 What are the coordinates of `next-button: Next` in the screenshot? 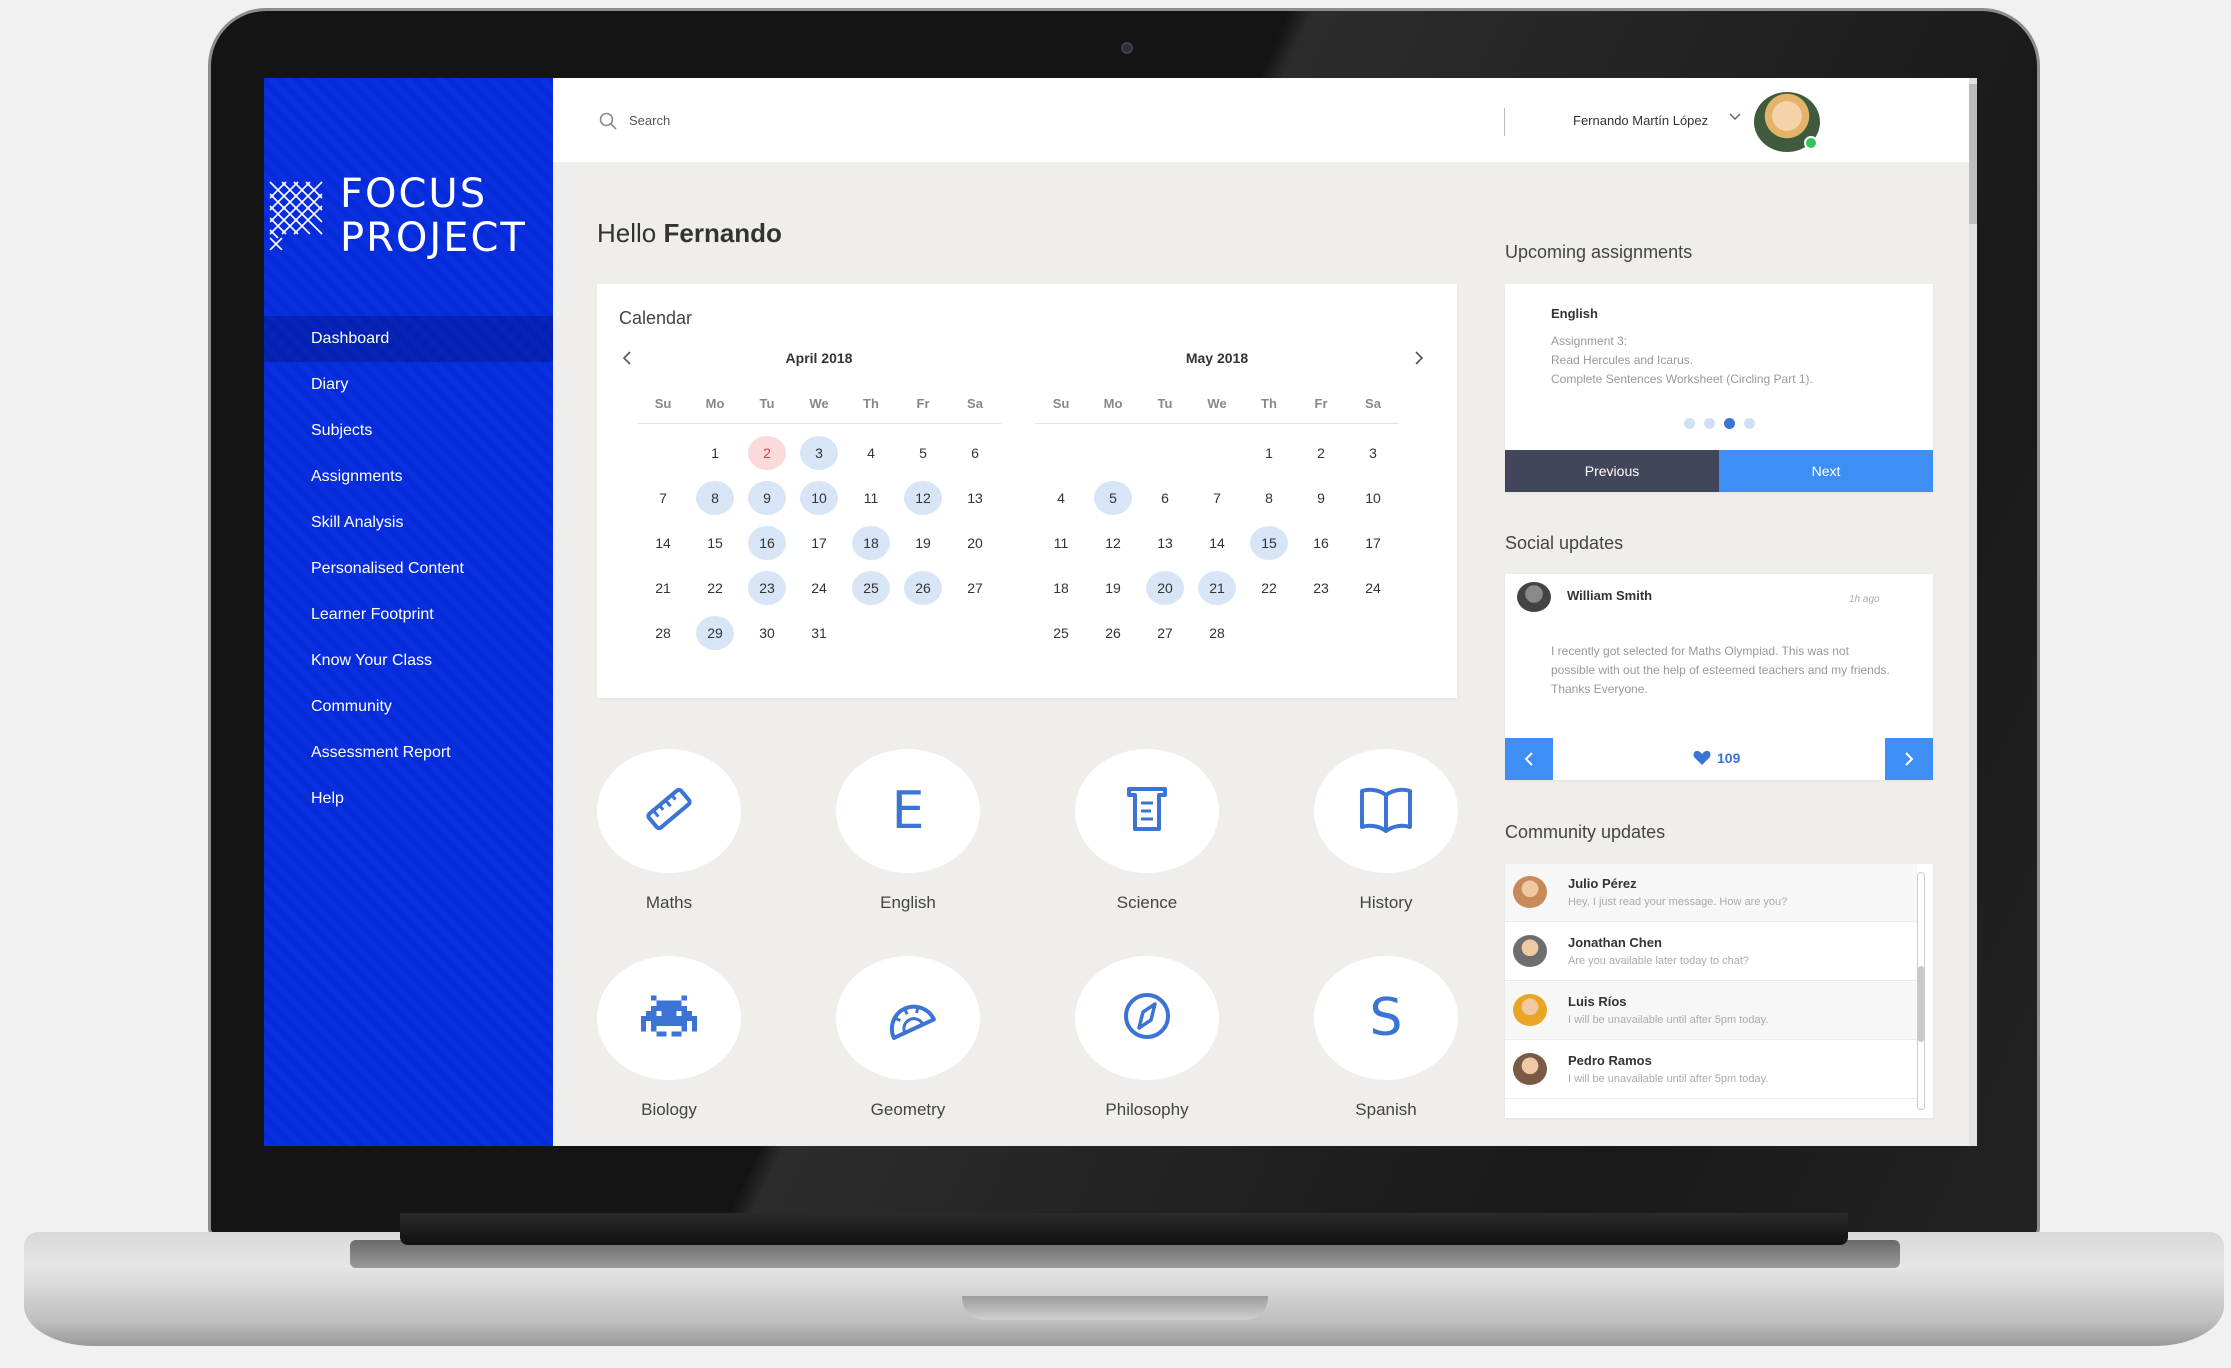 It's located at (1826, 471).